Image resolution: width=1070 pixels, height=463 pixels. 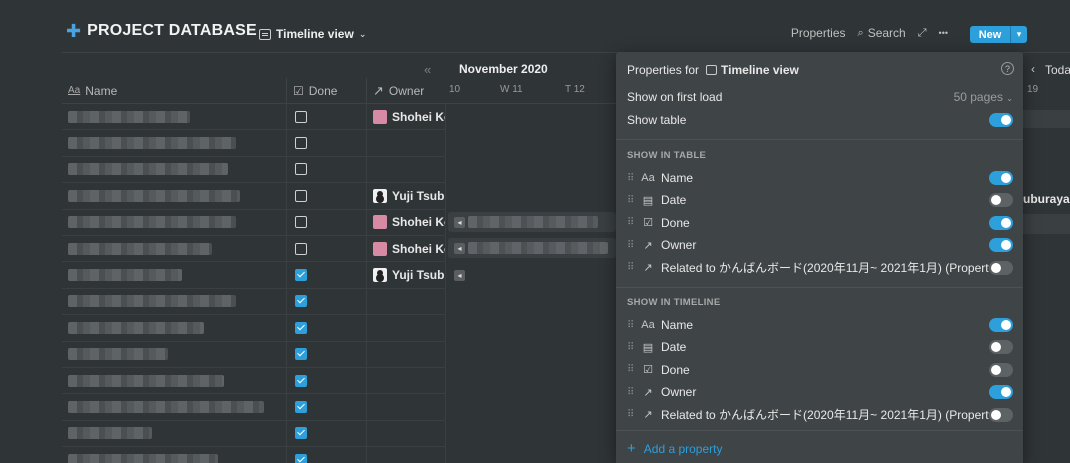 I want to click on new-button: New ▾, so click(x=998, y=34).